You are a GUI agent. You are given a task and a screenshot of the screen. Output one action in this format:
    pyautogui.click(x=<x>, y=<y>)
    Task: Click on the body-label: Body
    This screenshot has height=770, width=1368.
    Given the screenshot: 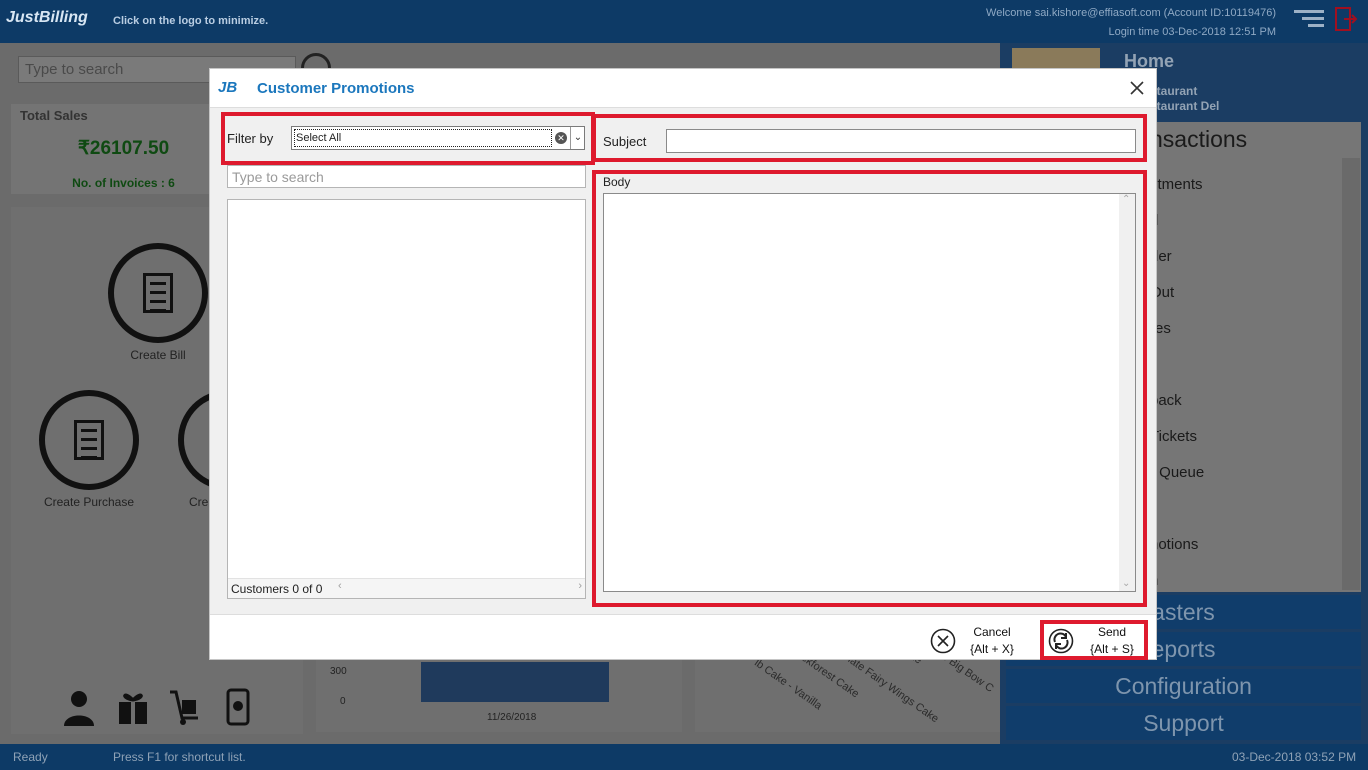 What is the action you would take?
    pyautogui.click(x=617, y=182)
    